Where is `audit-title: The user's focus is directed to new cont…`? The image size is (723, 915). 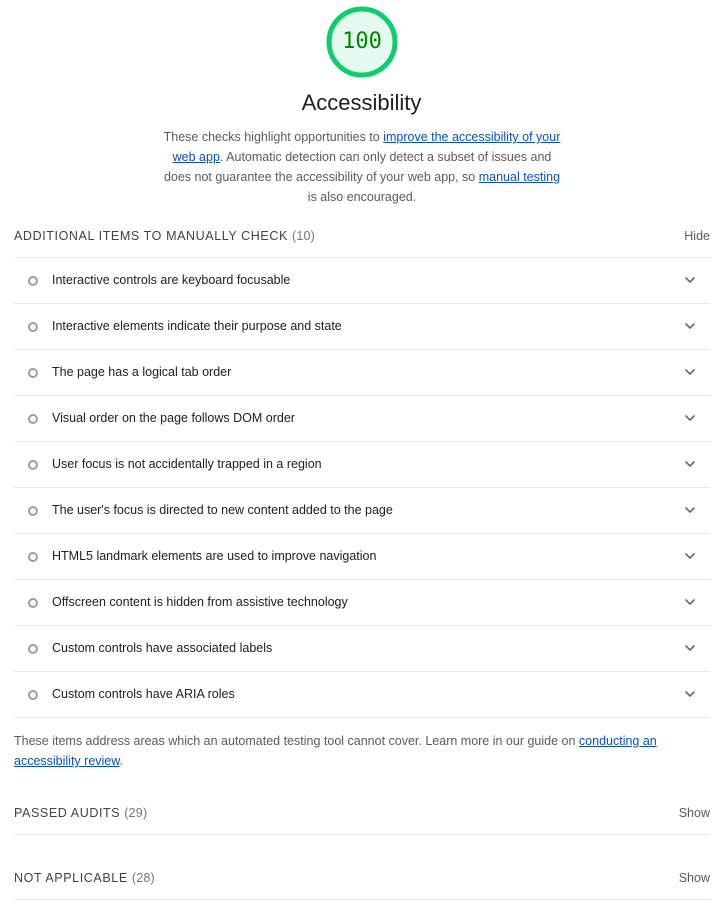
audit-title: The user's focus is directed to new cont… is located at coordinates (222, 510).